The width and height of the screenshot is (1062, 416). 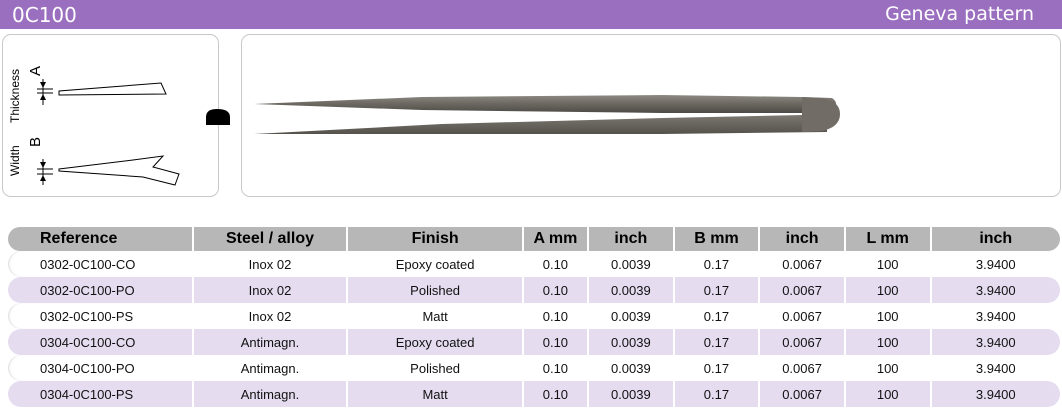 What do you see at coordinates (889, 239) in the screenshot?
I see `header-col-l-mm: L mm` at bounding box center [889, 239].